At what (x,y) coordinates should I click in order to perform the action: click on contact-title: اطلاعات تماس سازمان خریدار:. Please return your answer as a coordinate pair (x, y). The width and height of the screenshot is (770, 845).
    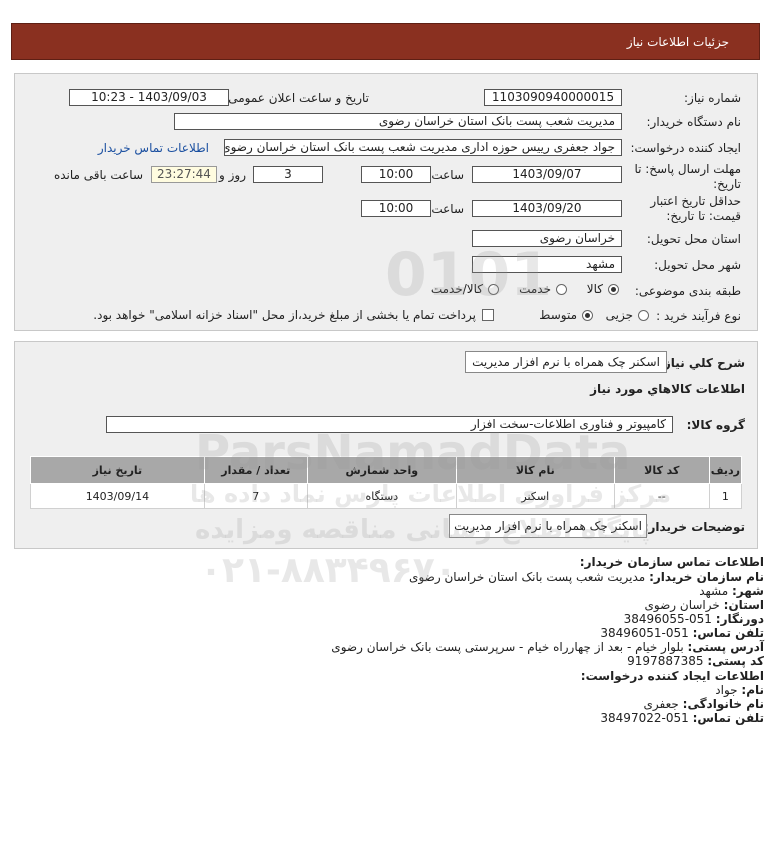
    Looking at the image, I should click on (671, 562).